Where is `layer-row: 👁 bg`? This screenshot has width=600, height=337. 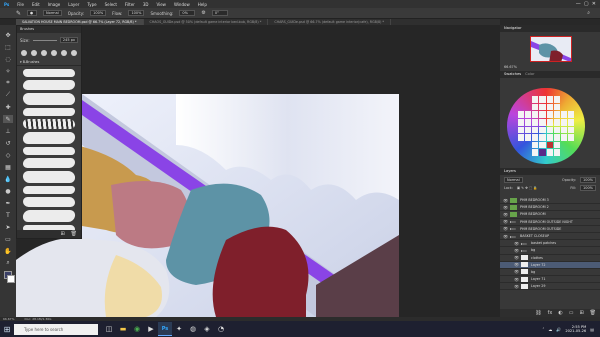 layer-row: 👁 bg is located at coordinates (550, 273).